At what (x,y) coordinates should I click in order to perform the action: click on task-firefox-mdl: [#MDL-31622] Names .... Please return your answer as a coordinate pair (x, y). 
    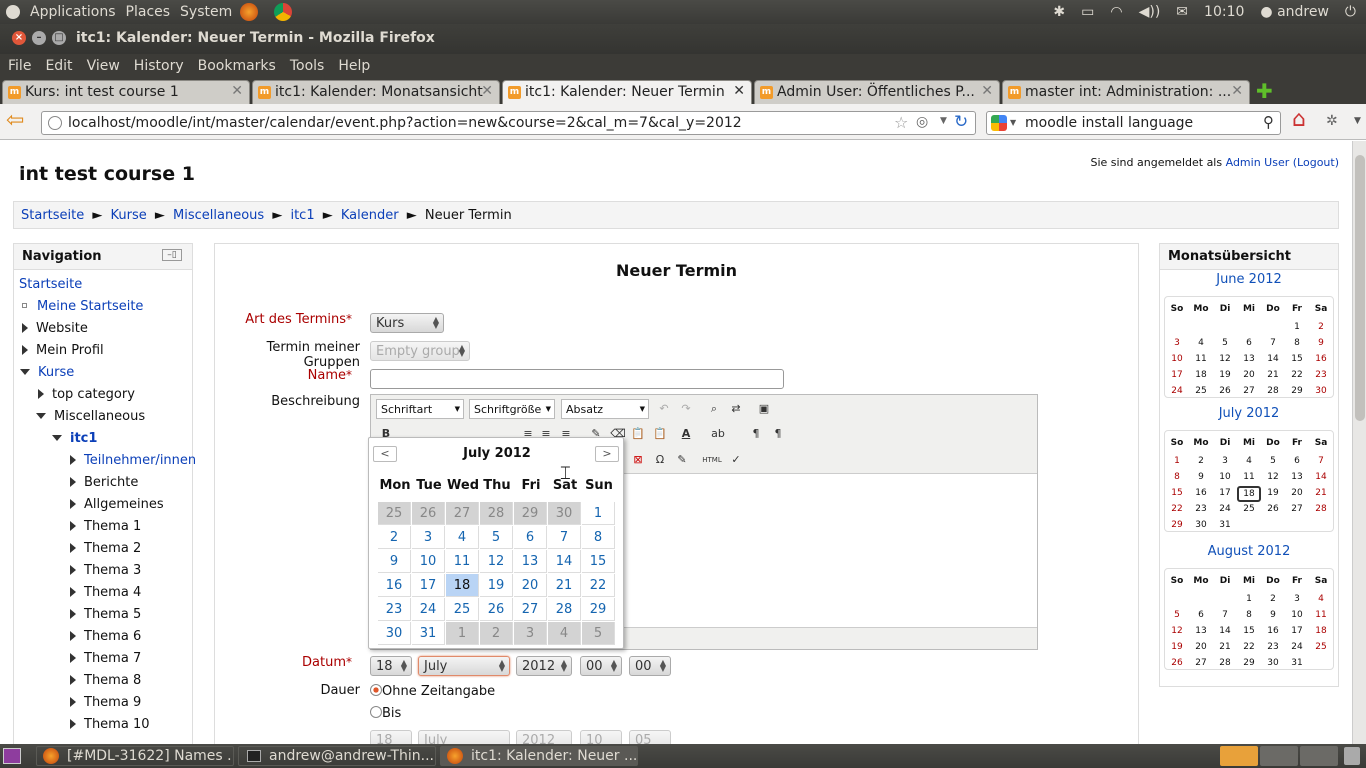
    Looking at the image, I should click on (135, 756).